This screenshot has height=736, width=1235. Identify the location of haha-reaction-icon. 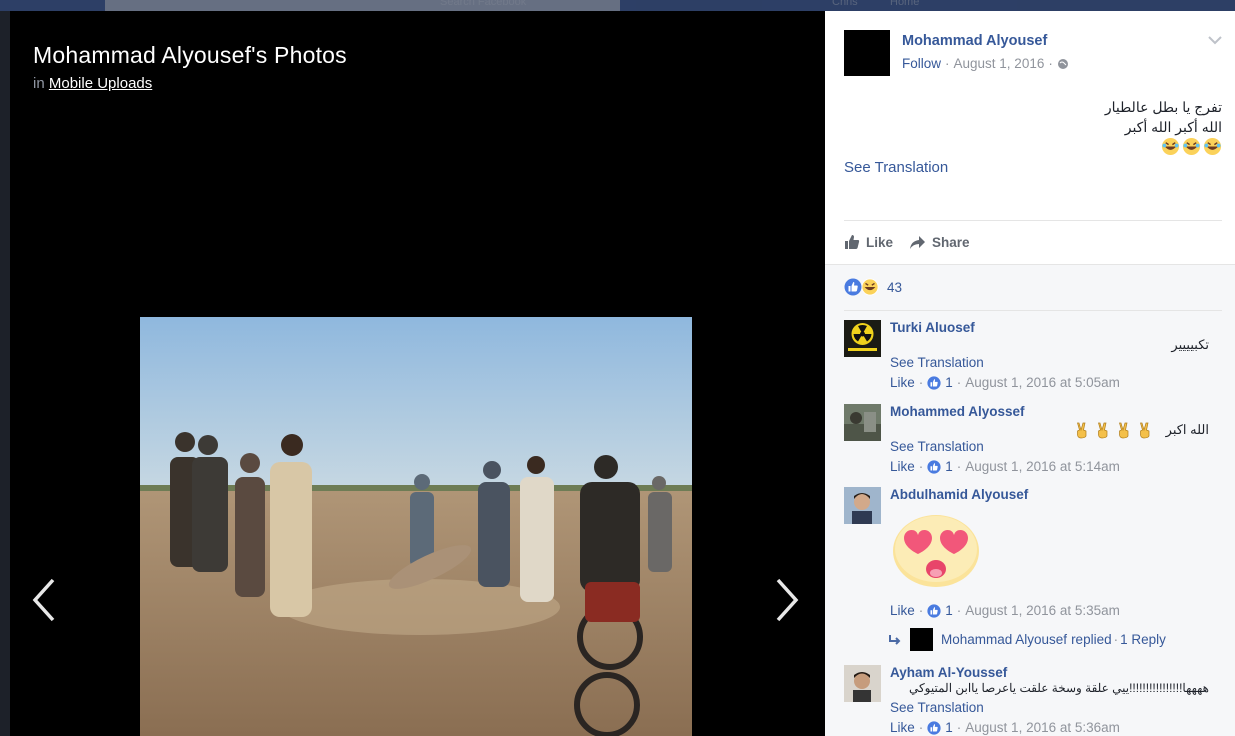
(870, 287).